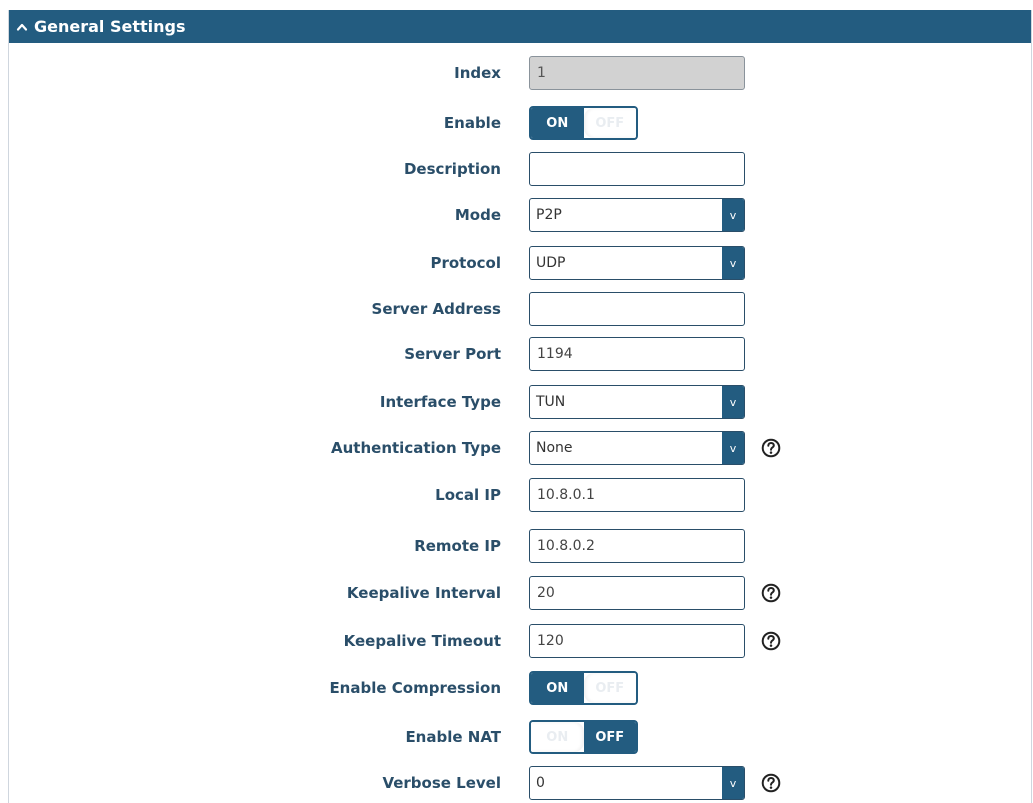 This screenshot has width=1033, height=803. Describe the element at coordinates (637, 169) in the screenshot. I see `description-input` at that location.